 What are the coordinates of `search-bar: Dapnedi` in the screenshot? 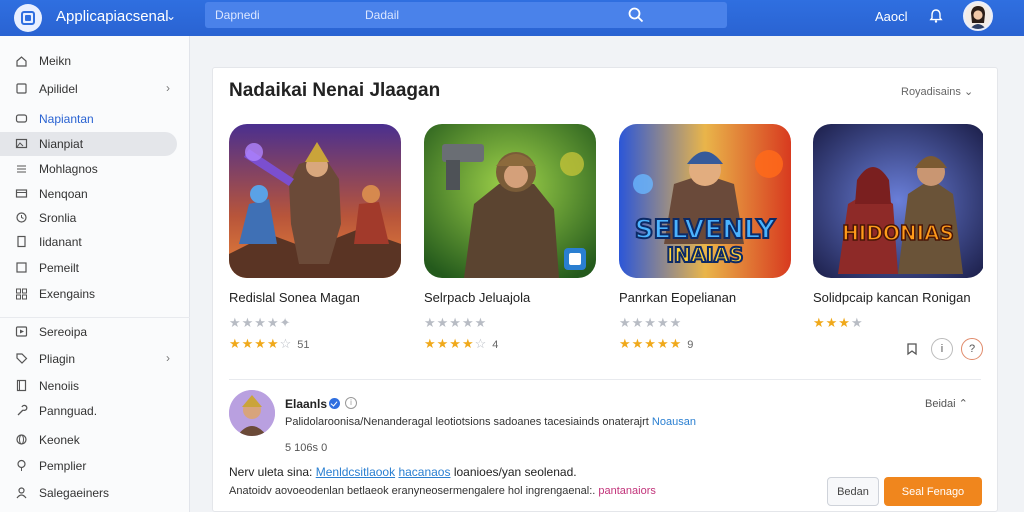 It's located at (466, 15).